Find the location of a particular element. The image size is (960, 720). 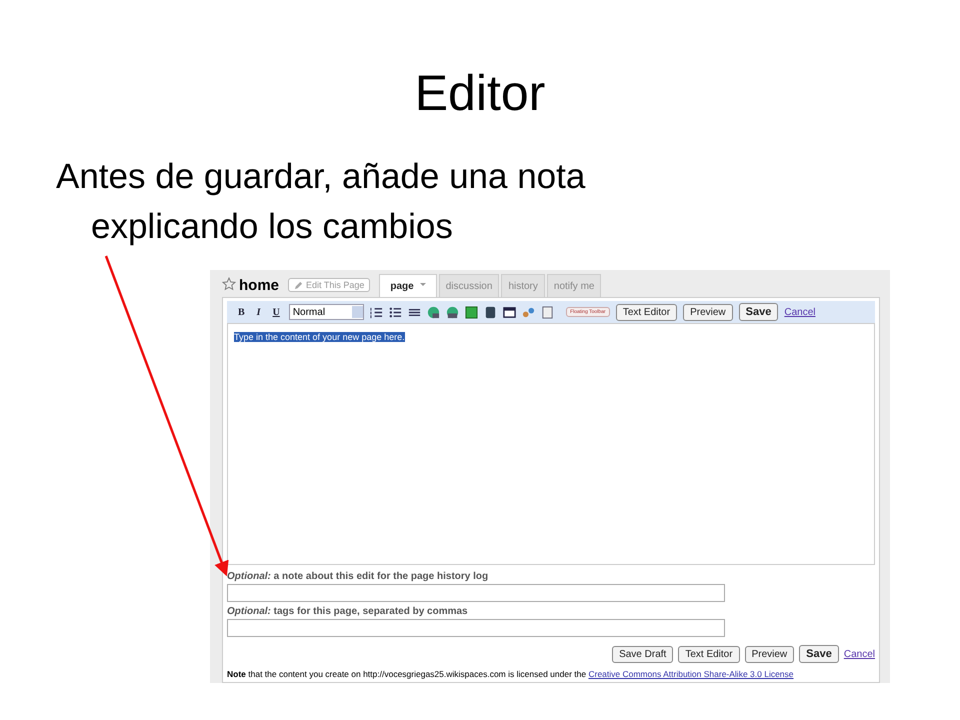

format-button: I is located at coordinates (259, 312).